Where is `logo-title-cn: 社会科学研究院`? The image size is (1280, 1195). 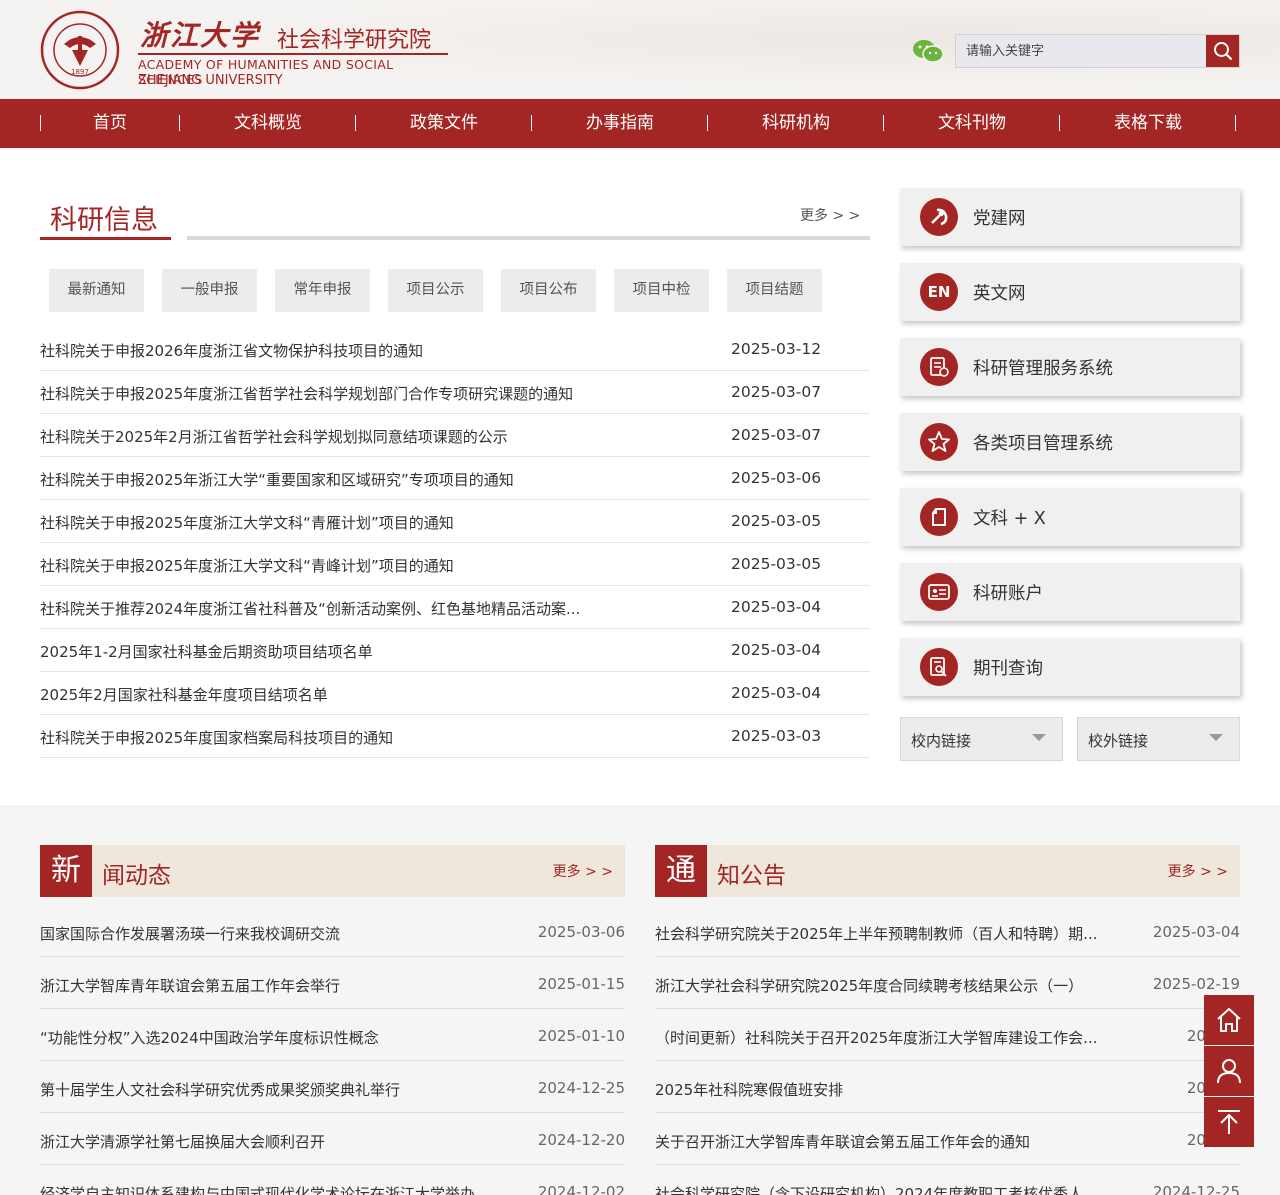
logo-title-cn: 社会科学研究院 is located at coordinates (354, 40).